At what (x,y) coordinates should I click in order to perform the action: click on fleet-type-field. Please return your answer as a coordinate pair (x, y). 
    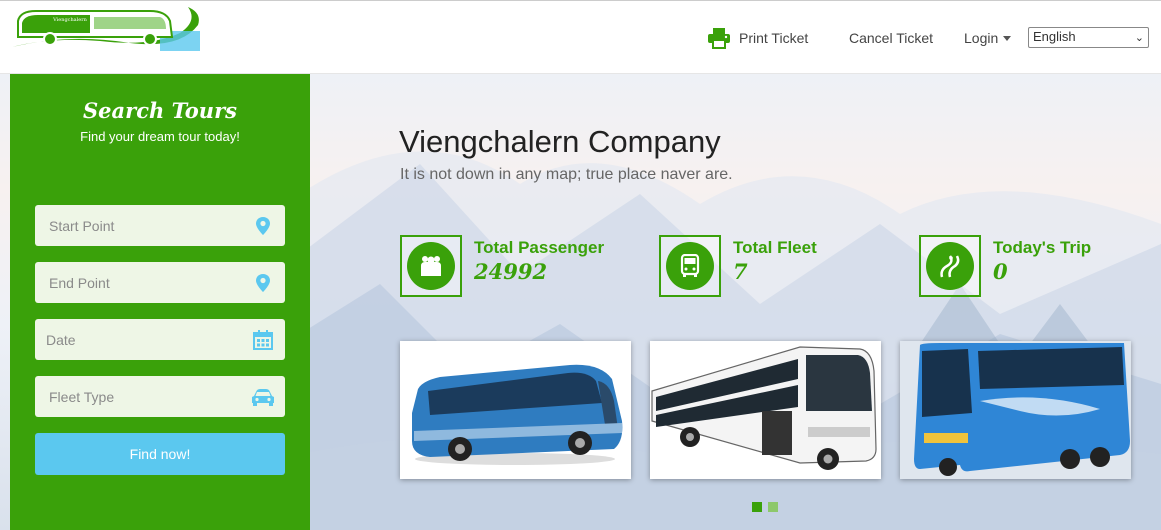
    Looking at the image, I should click on (160, 396).